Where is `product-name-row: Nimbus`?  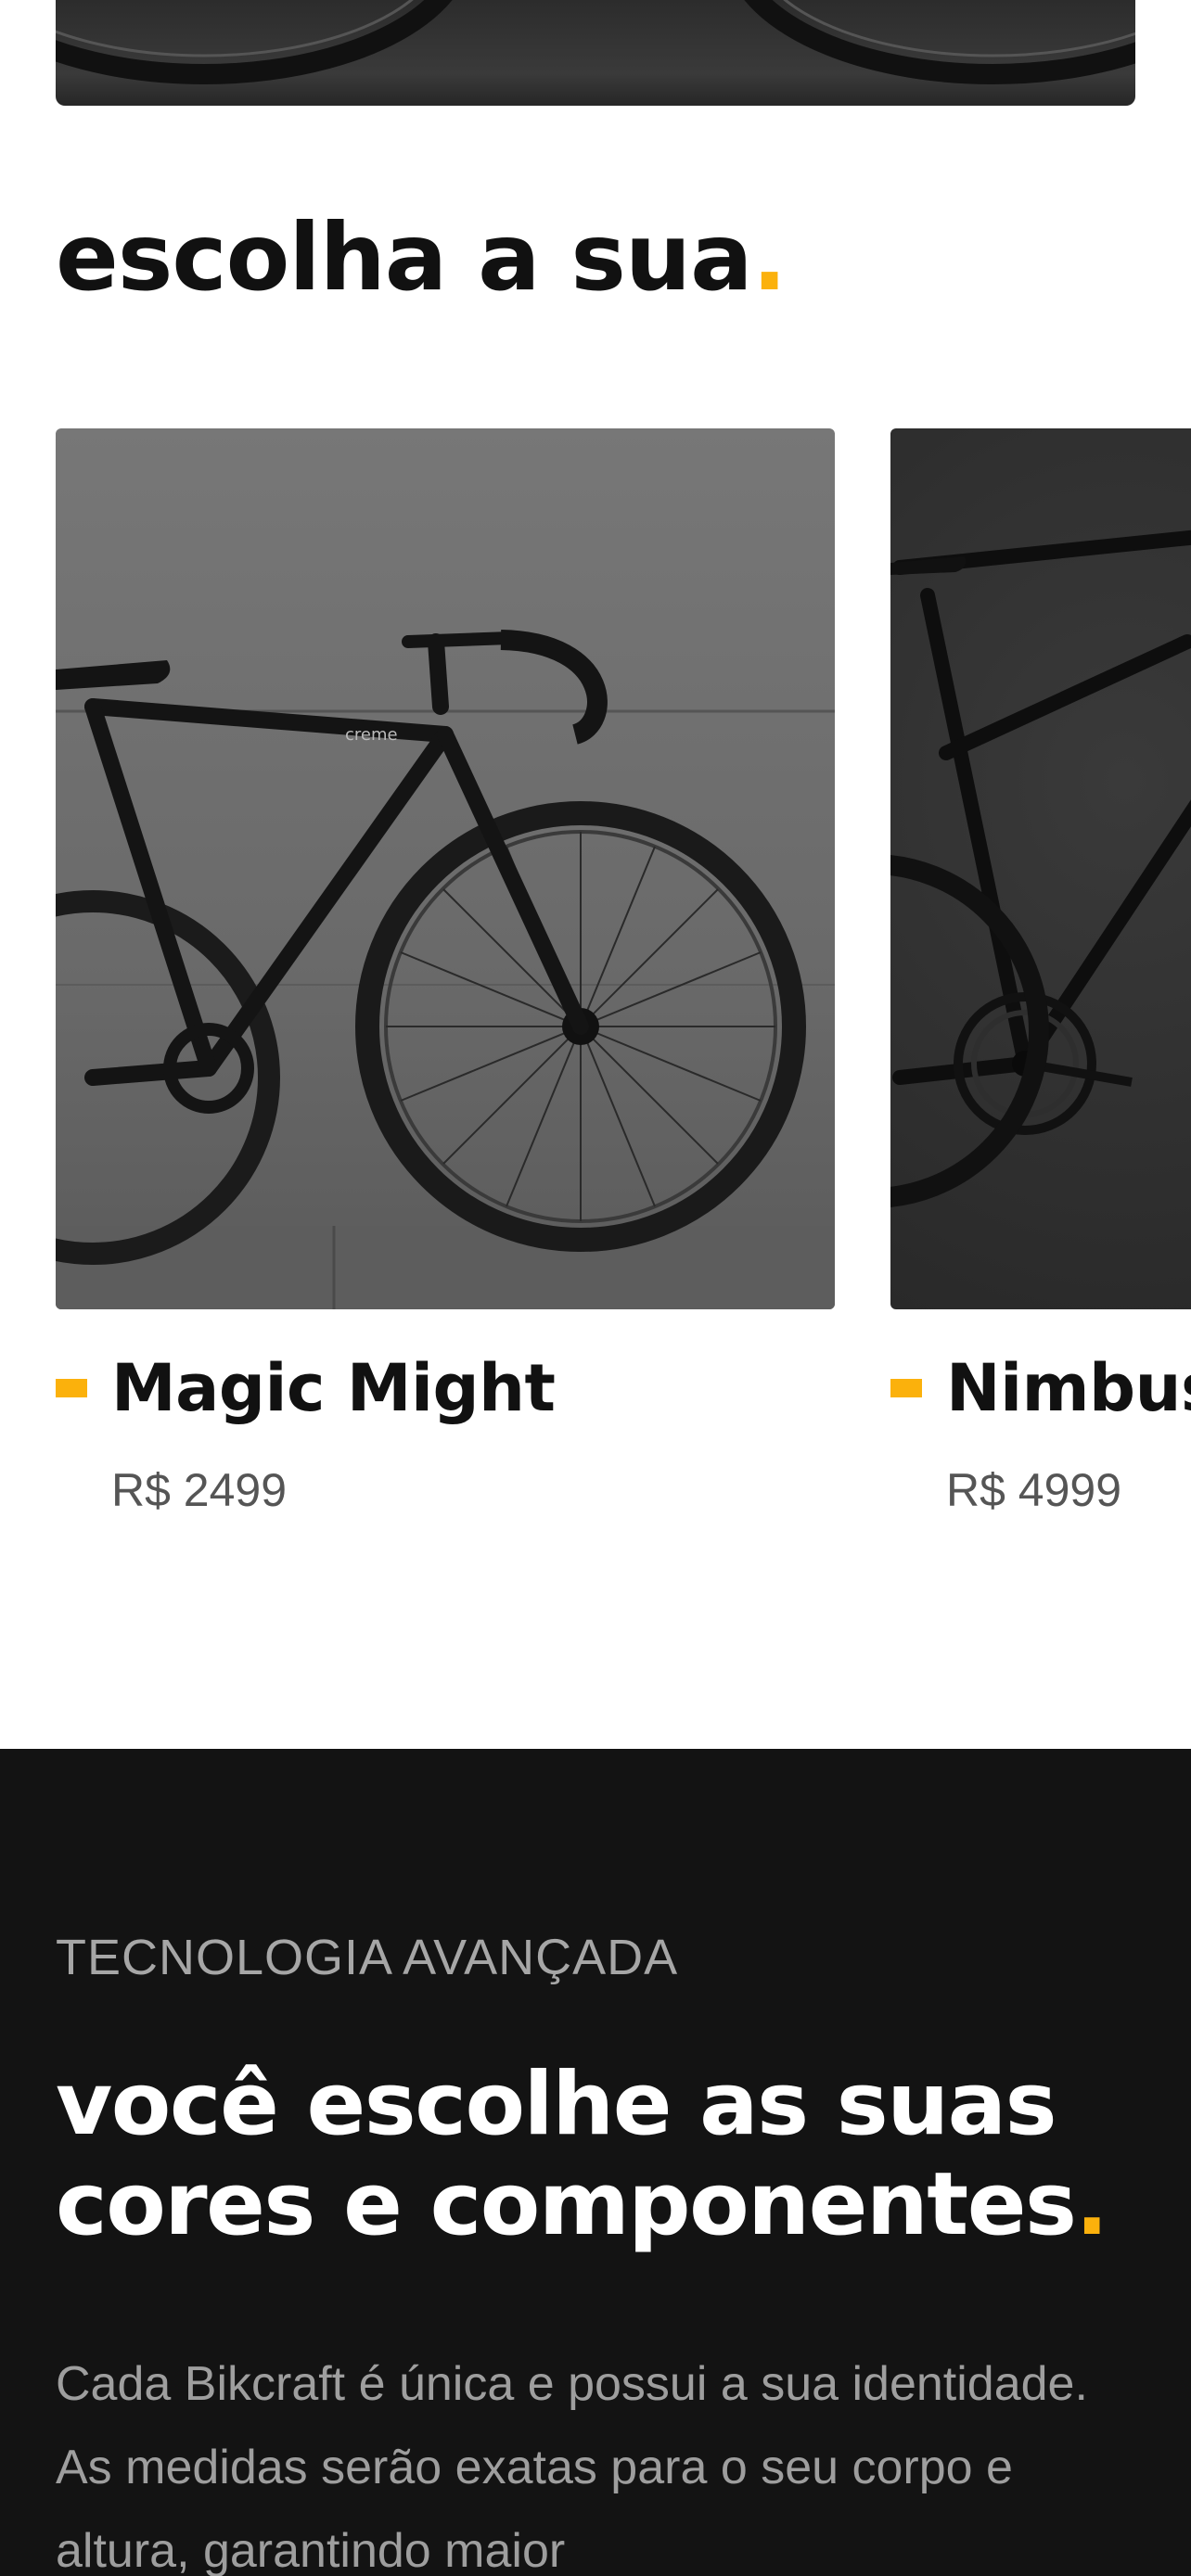
product-name-row: Nimbus is located at coordinates (1040, 1388).